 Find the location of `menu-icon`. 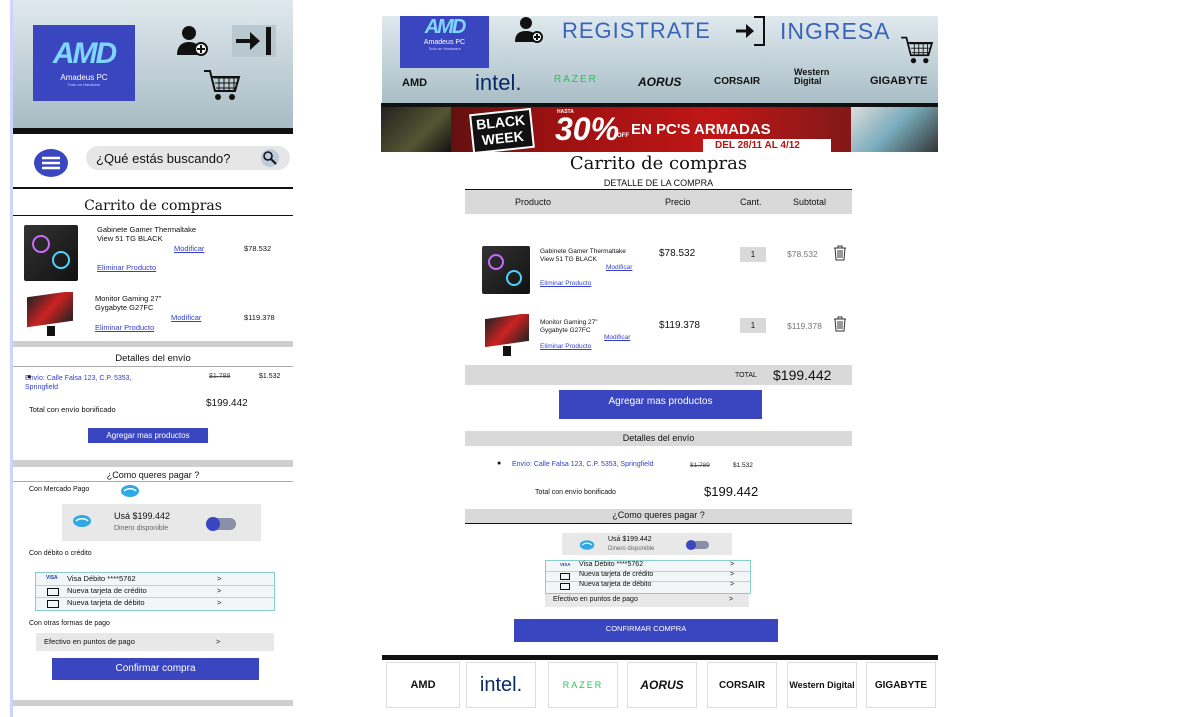

menu-icon is located at coordinates (51, 165).